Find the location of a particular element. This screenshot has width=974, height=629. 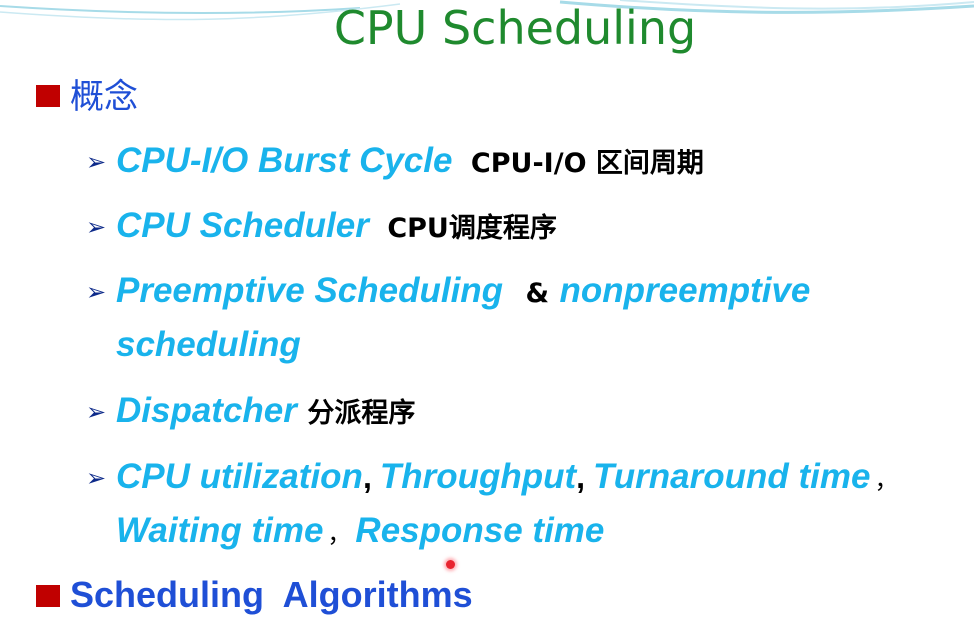

term-waiting-time: Waiting time is located at coordinates (220, 530).